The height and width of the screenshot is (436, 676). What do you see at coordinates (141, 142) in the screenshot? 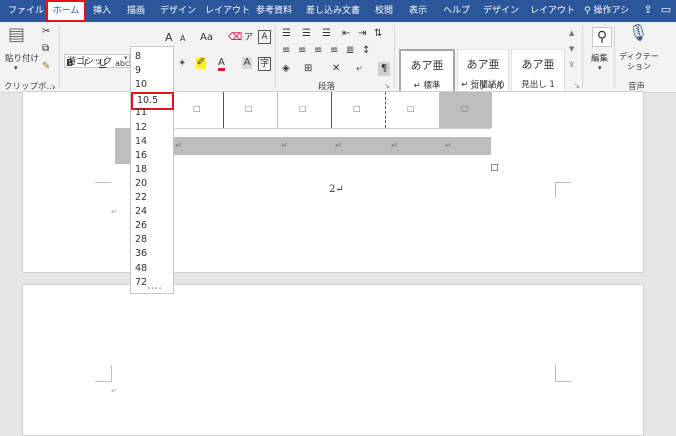
I see `font-size-option: 14` at bounding box center [141, 142].